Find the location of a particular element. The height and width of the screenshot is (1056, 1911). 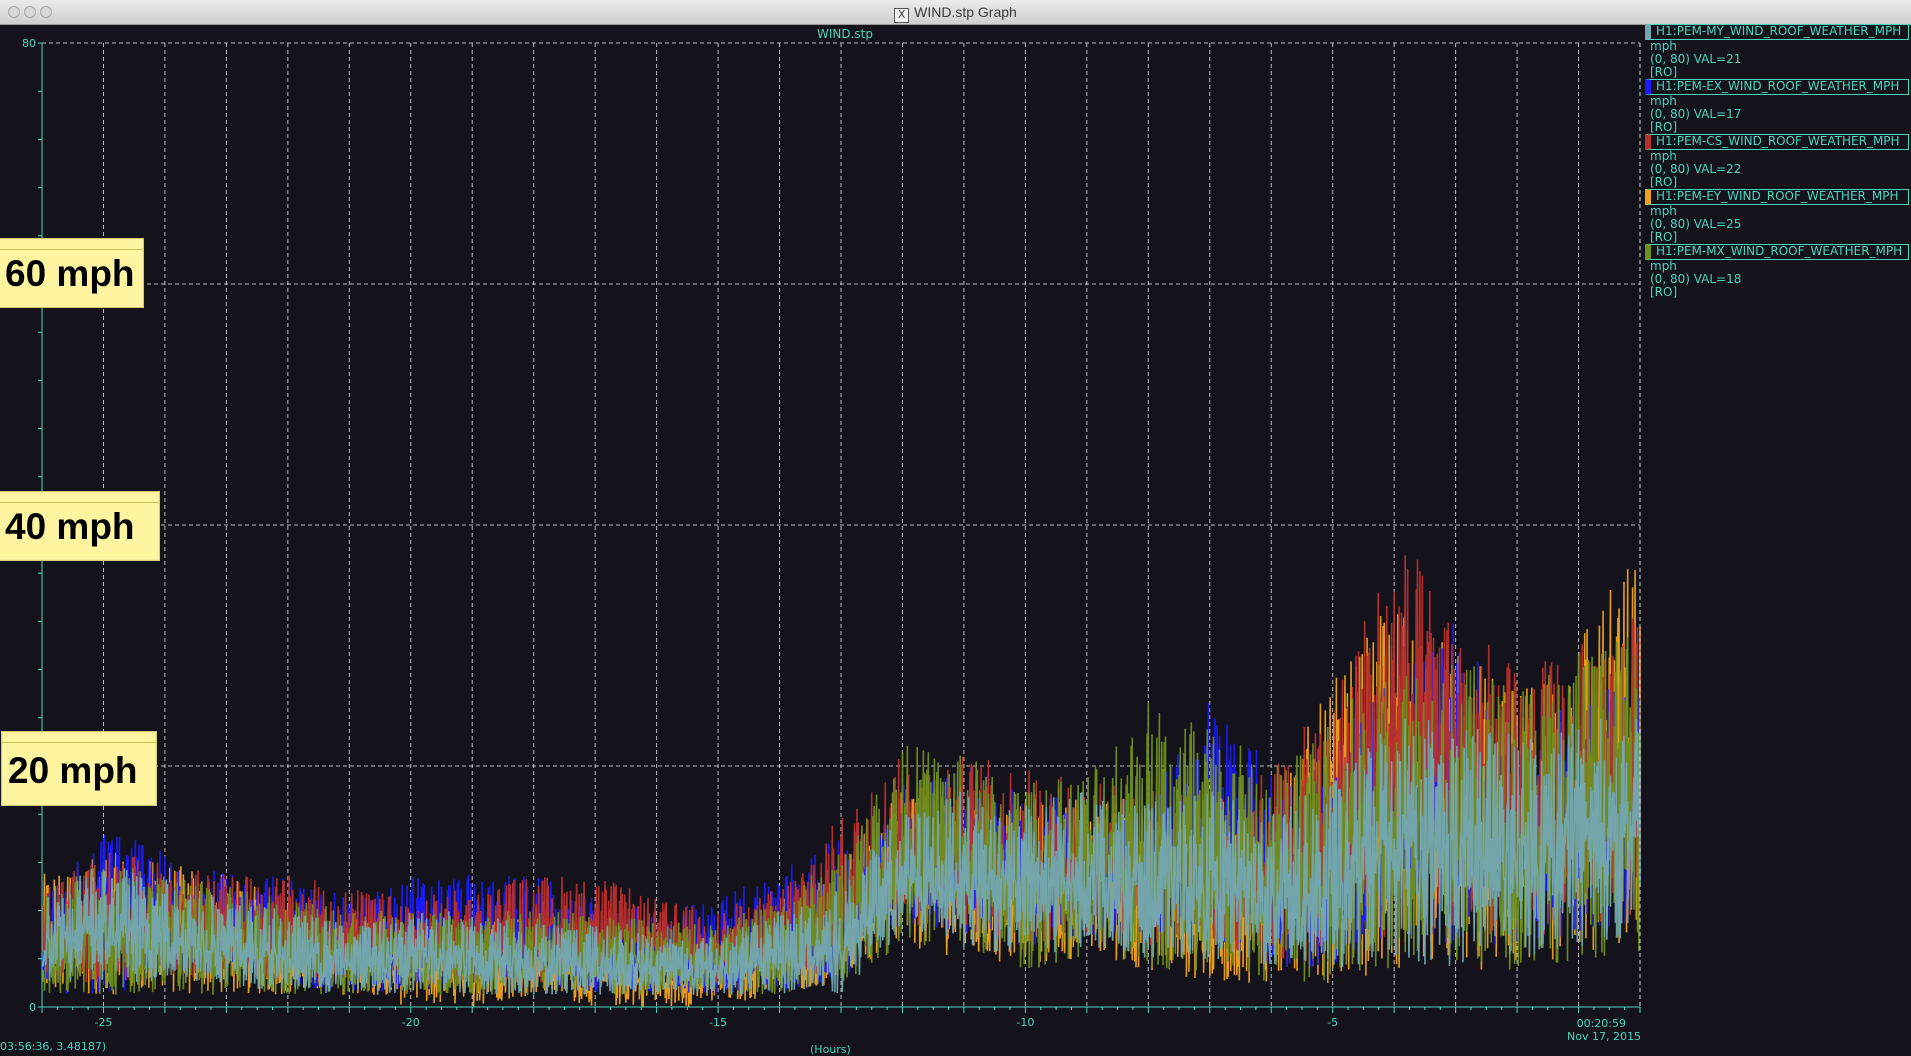

x-tick-label: -15 is located at coordinates (718, 1022).